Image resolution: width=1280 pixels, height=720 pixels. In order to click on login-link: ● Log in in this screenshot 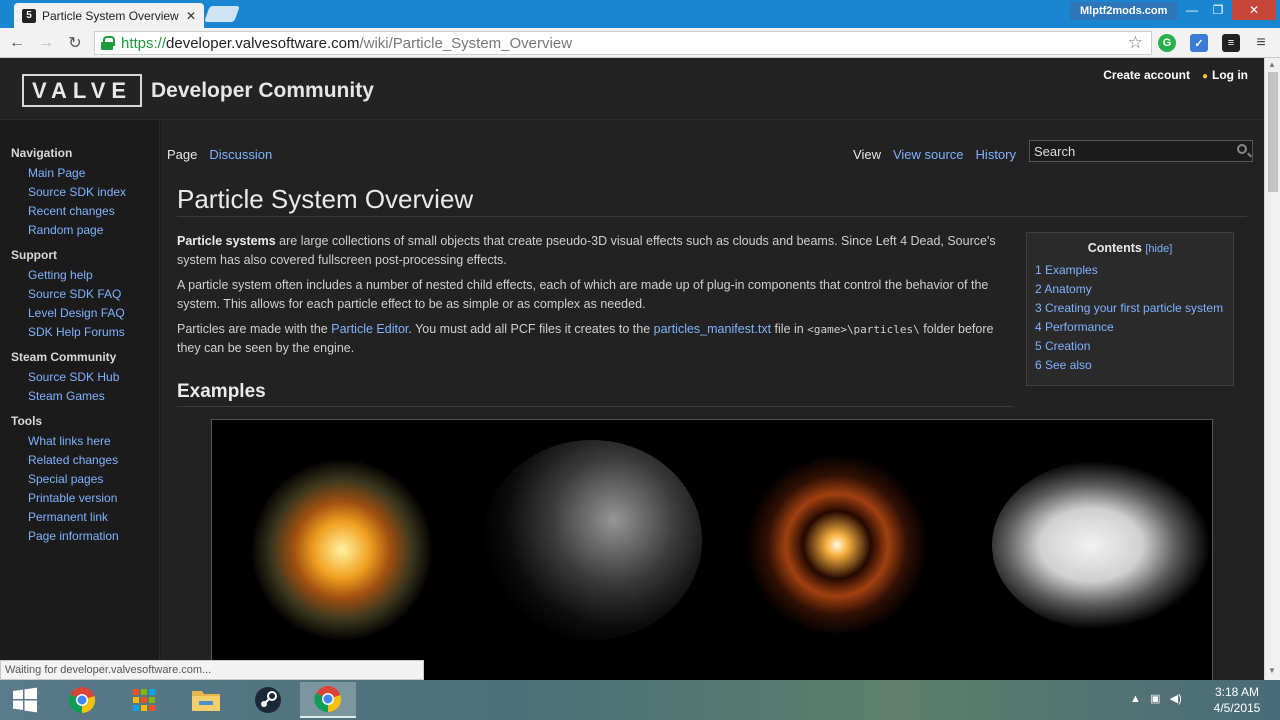, I will do `click(1225, 75)`.